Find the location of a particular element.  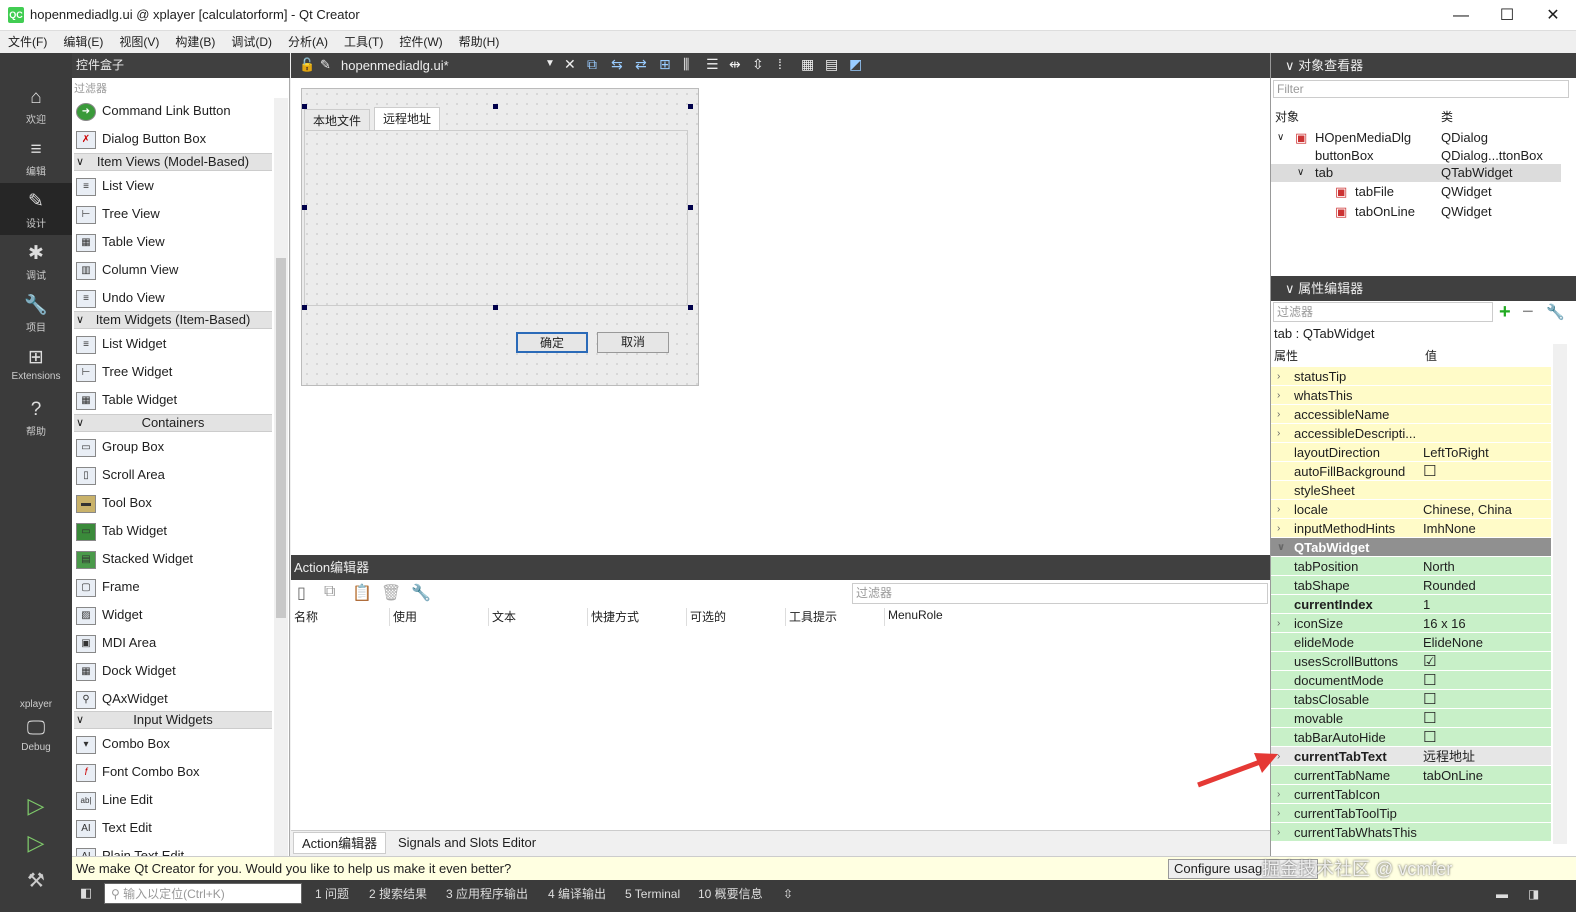

toolbox-item-tree-widget: ⊢ Tree Widget is located at coordinates (173, 371).